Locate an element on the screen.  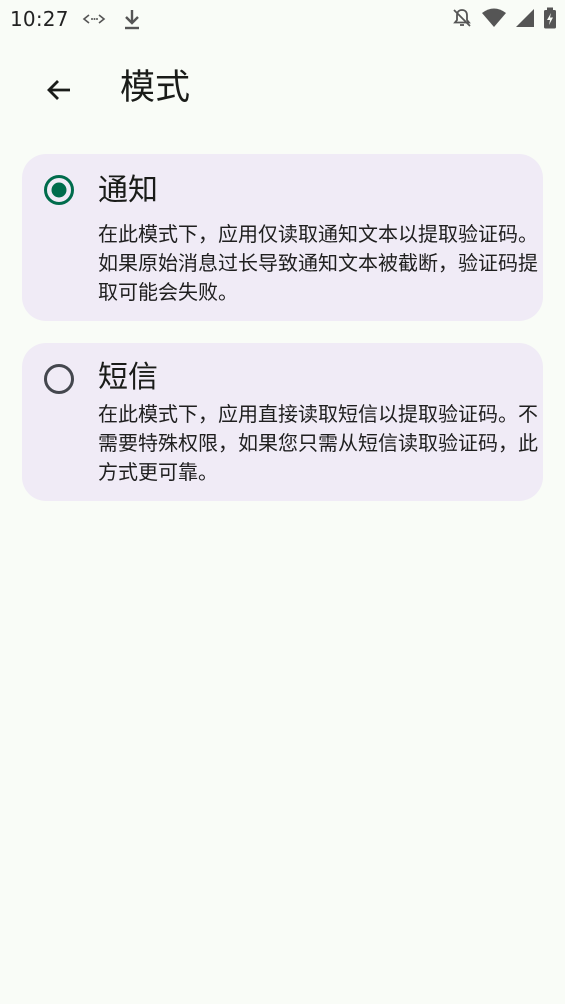
app-bar: 模式 is located at coordinates (282, 89).